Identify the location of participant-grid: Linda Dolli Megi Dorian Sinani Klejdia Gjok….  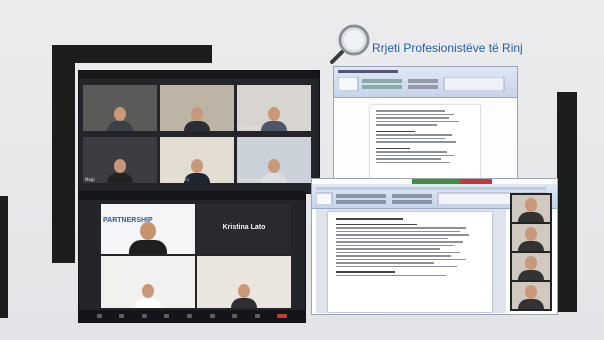
(199, 135).